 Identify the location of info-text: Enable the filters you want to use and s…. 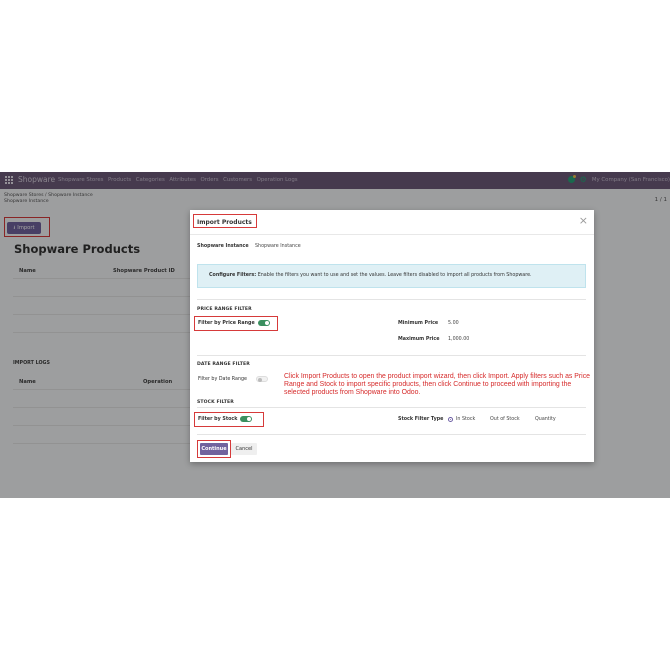
(394, 275).